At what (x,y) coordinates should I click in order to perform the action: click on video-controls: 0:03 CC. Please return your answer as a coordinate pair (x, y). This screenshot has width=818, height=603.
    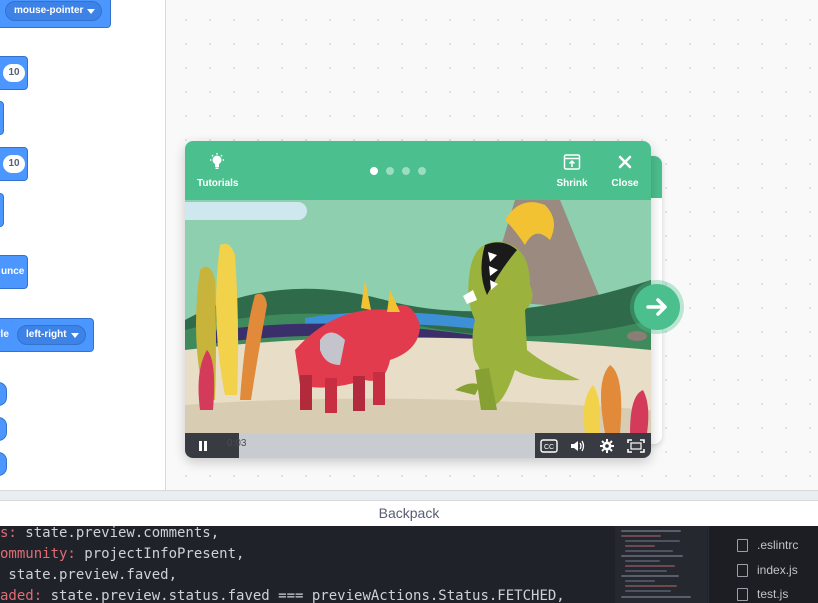
    Looking at the image, I should click on (418, 445).